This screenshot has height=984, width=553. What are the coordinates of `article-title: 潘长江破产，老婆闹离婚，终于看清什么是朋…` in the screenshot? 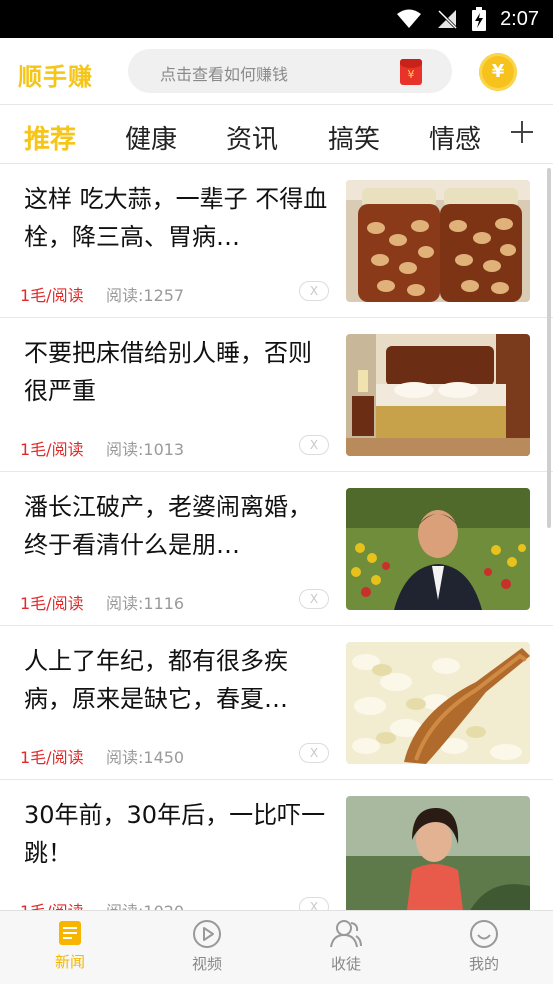 It's located at (177, 526).